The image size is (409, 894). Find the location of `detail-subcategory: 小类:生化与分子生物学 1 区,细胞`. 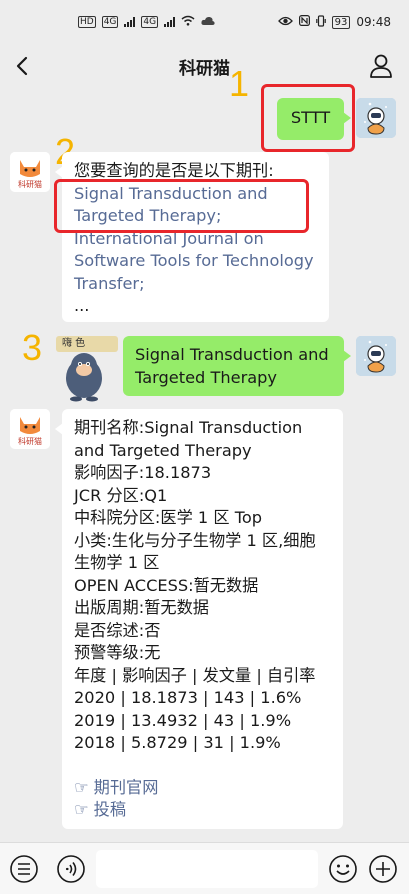

detail-subcategory: 小类:生化与分子生物学 1 区,细胞 is located at coordinates (195, 540).